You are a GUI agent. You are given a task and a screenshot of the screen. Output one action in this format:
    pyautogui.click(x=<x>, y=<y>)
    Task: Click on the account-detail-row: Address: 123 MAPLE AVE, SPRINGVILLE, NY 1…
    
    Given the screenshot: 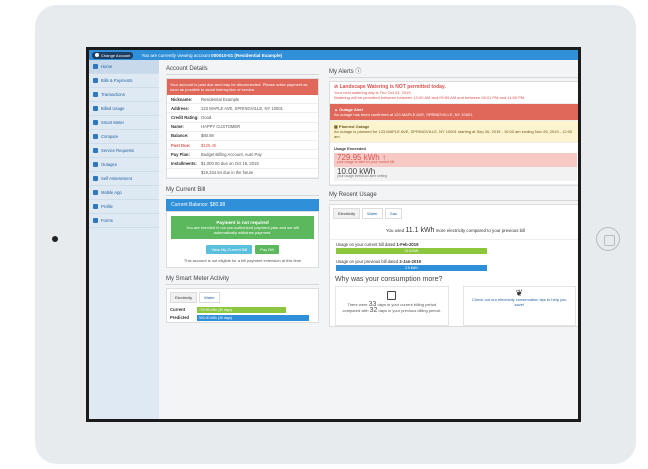 What is the action you would take?
    pyautogui.click(x=242, y=109)
    